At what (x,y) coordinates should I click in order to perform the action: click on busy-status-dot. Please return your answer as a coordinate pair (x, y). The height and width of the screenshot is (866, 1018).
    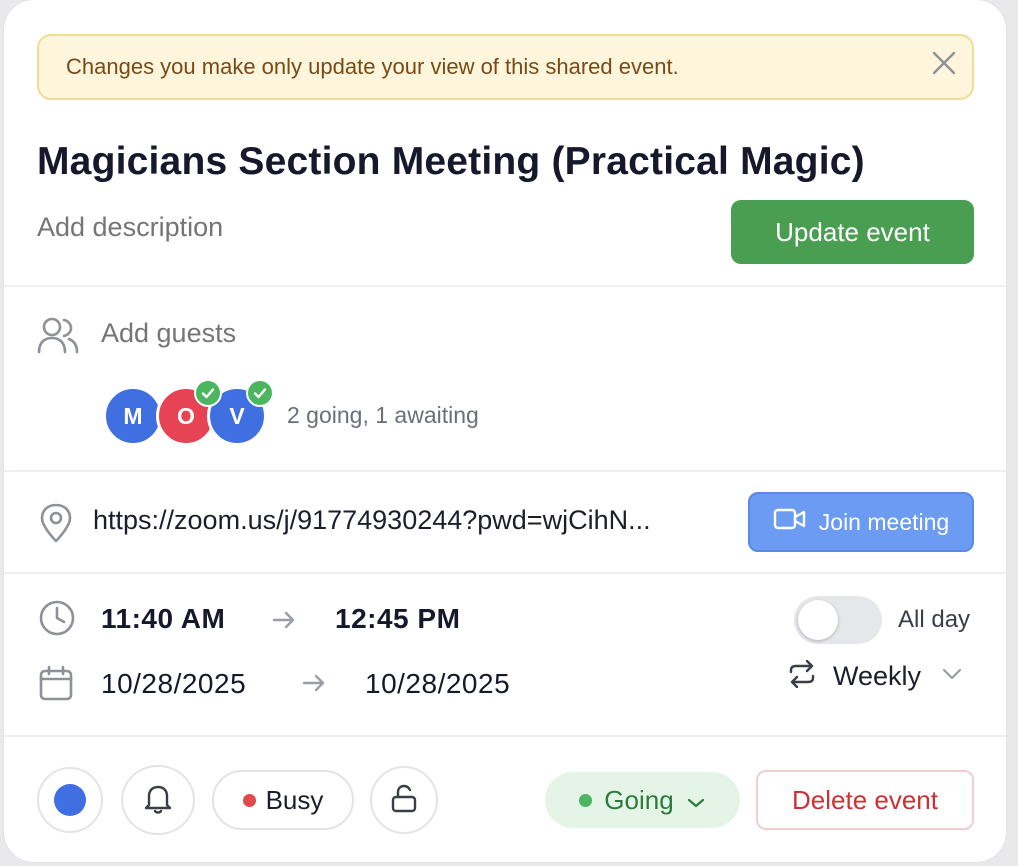
    Looking at the image, I should click on (249, 800).